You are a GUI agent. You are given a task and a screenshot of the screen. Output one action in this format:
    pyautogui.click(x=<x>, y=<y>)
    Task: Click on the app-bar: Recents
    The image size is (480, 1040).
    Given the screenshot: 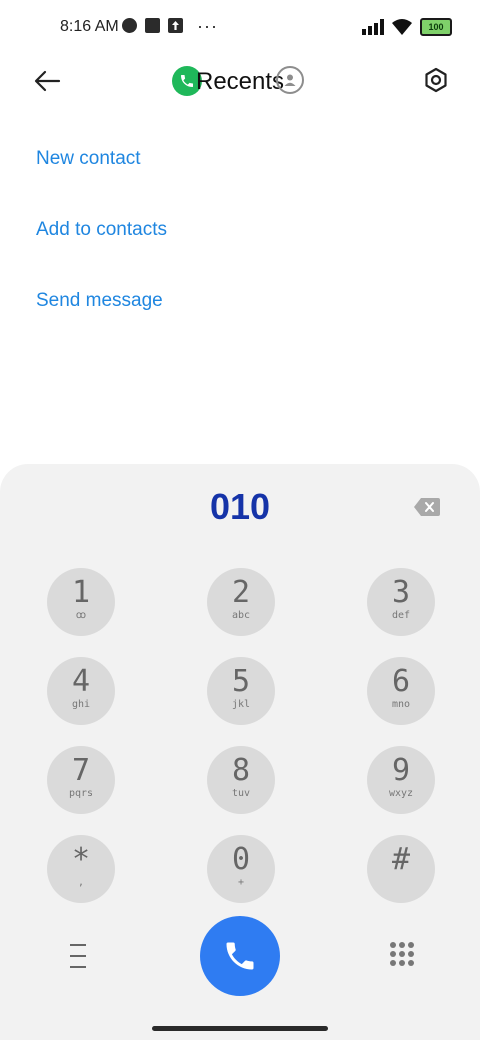 What is the action you would take?
    pyautogui.click(x=240, y=82)
    